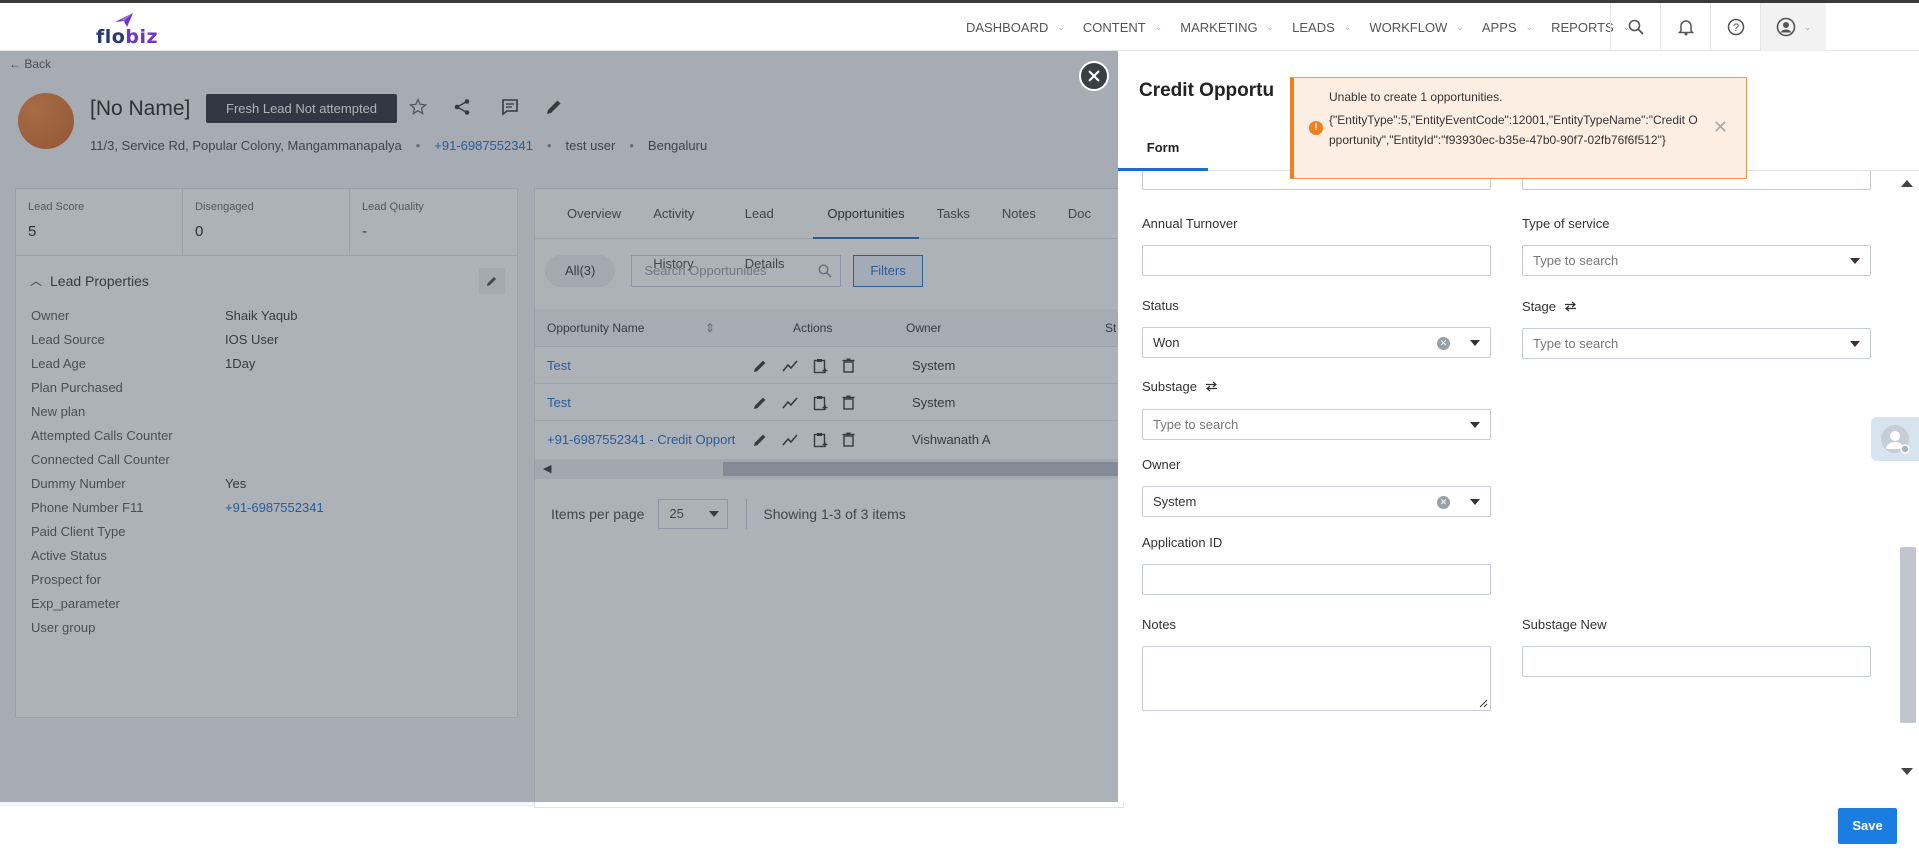  I want to click on close-icon, so click(1094, 76).